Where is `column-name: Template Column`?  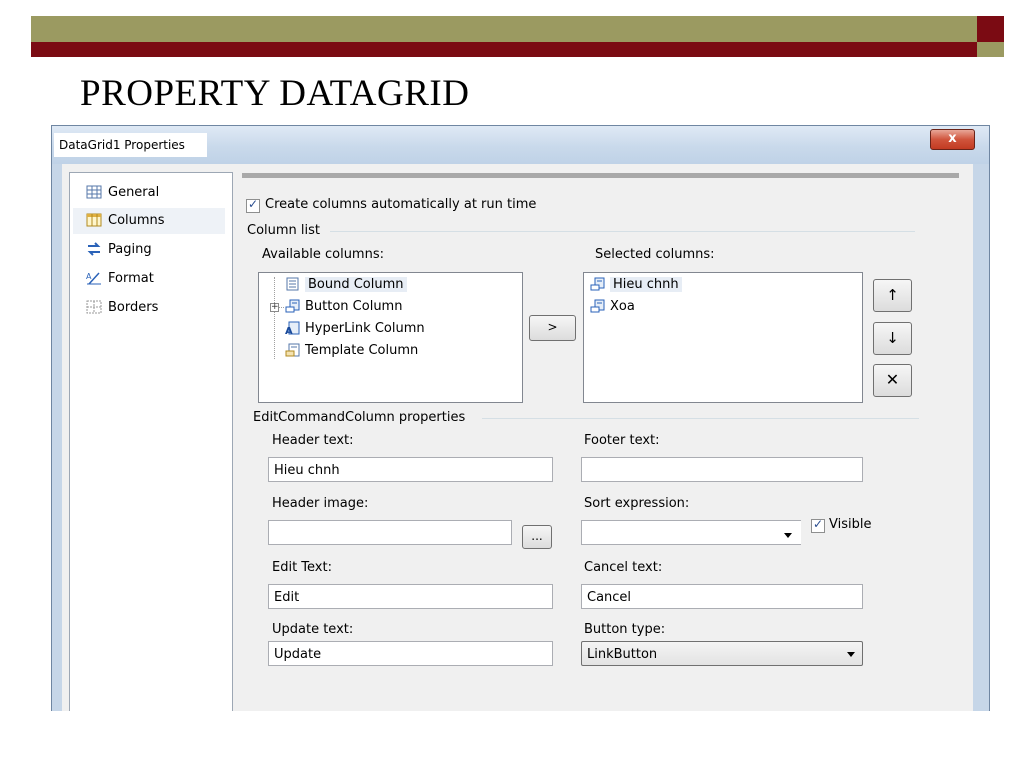 column-name: Template Column is located at coordinates (362, 350).